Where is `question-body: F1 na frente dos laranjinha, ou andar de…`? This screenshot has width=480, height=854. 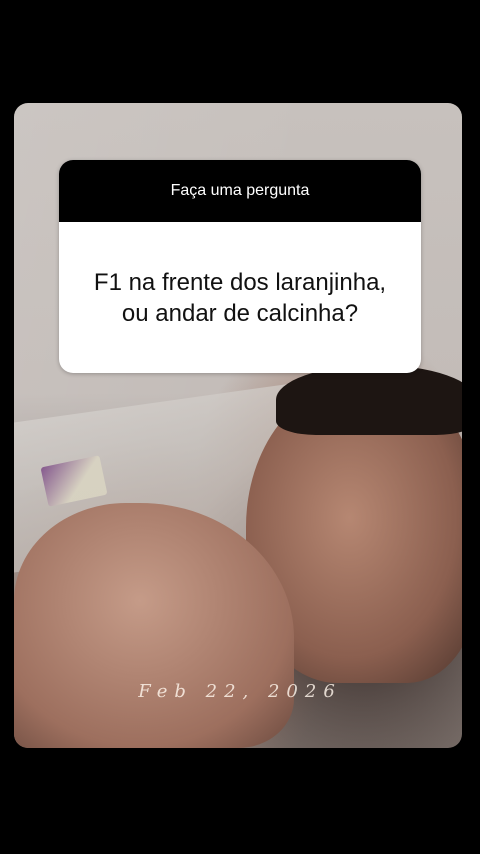
question-body: F1 na frente dos laranjinha, ou andar de… is located at coordinates (240, 297).